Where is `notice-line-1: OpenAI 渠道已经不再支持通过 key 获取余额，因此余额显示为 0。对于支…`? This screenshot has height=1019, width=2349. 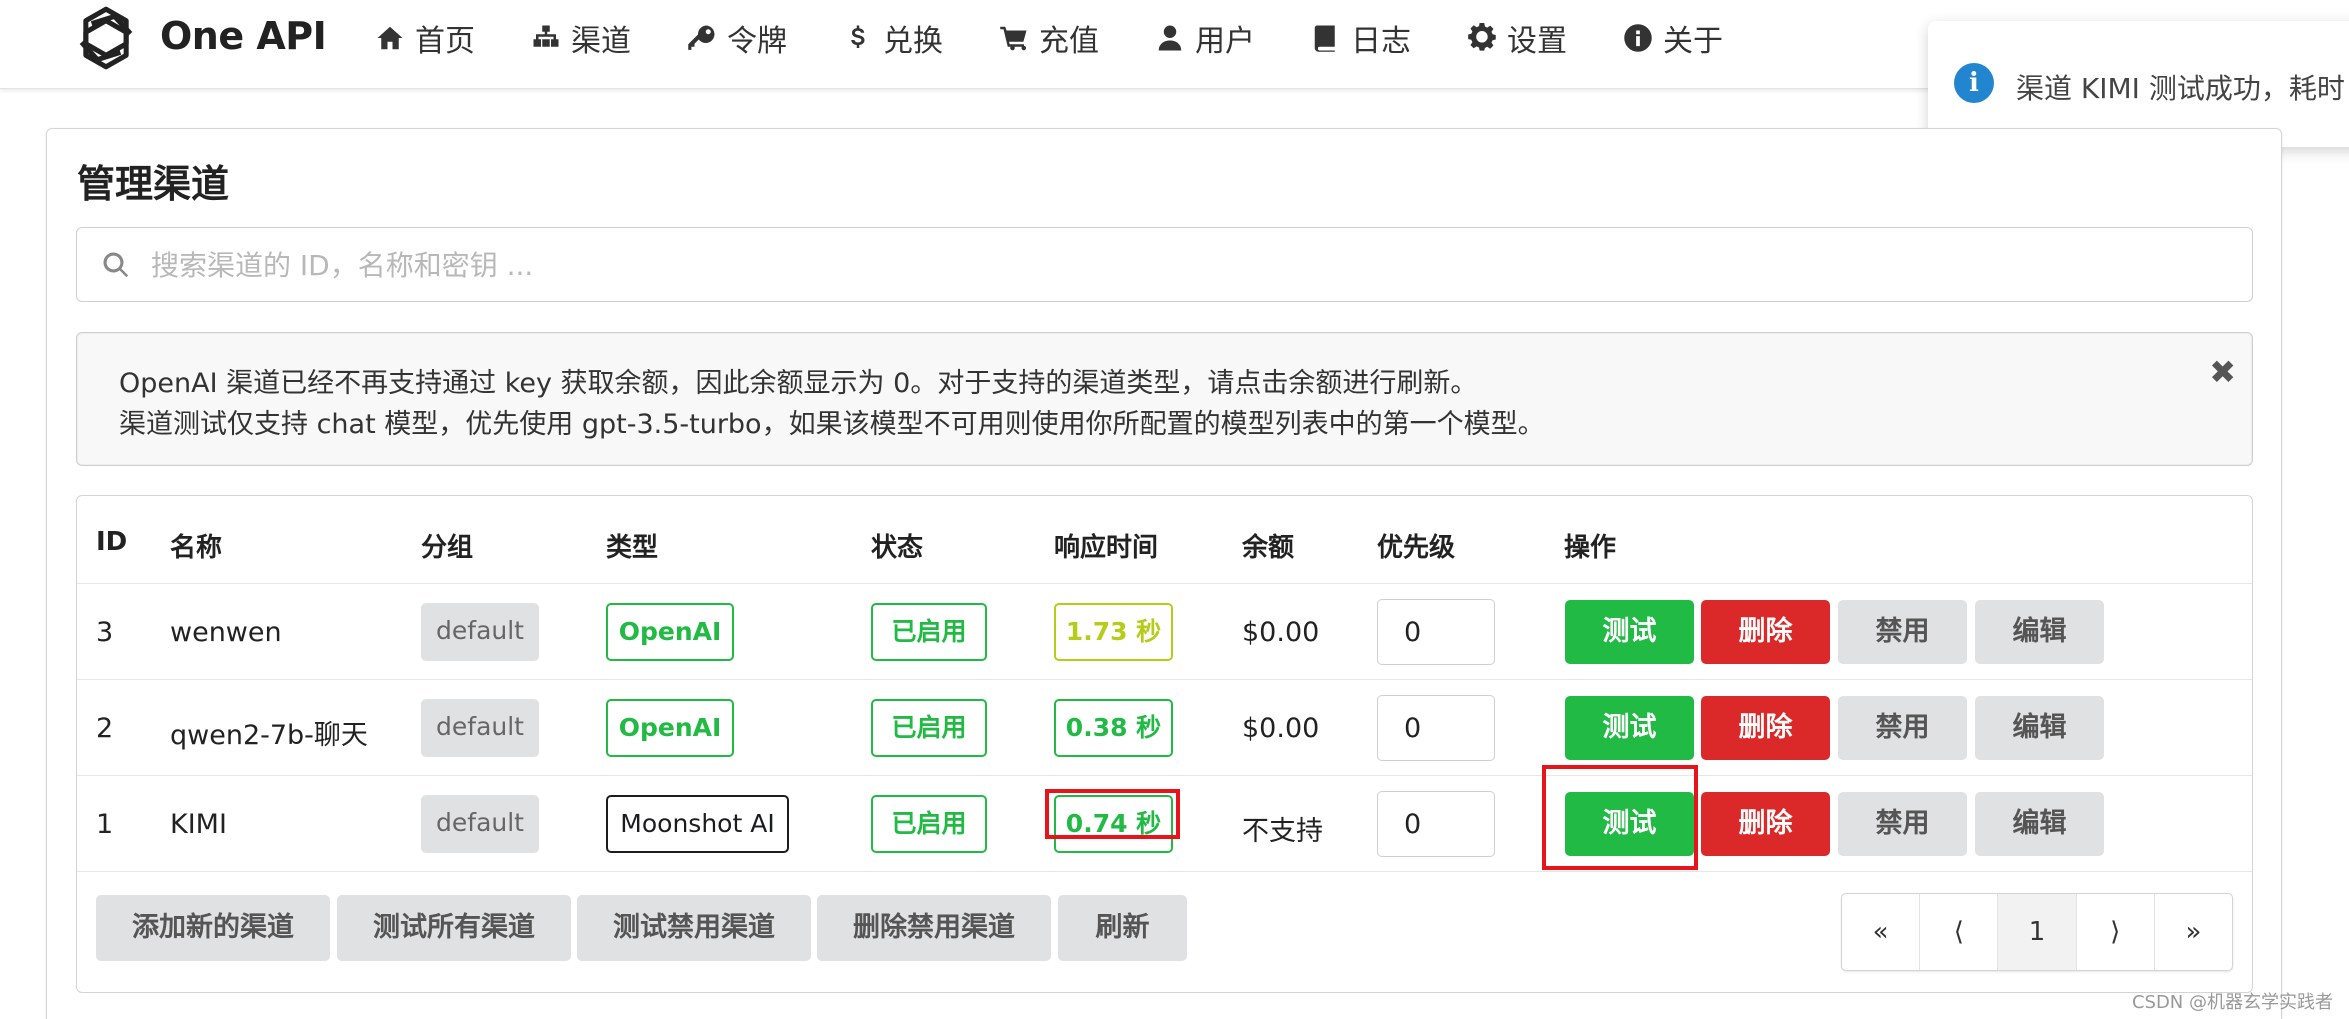 notice-line-1: OpenAI 渠道已经不再支持通过 key 获取余额，因此余额显示为 0。对于支… is located at coordinates (798, 383).